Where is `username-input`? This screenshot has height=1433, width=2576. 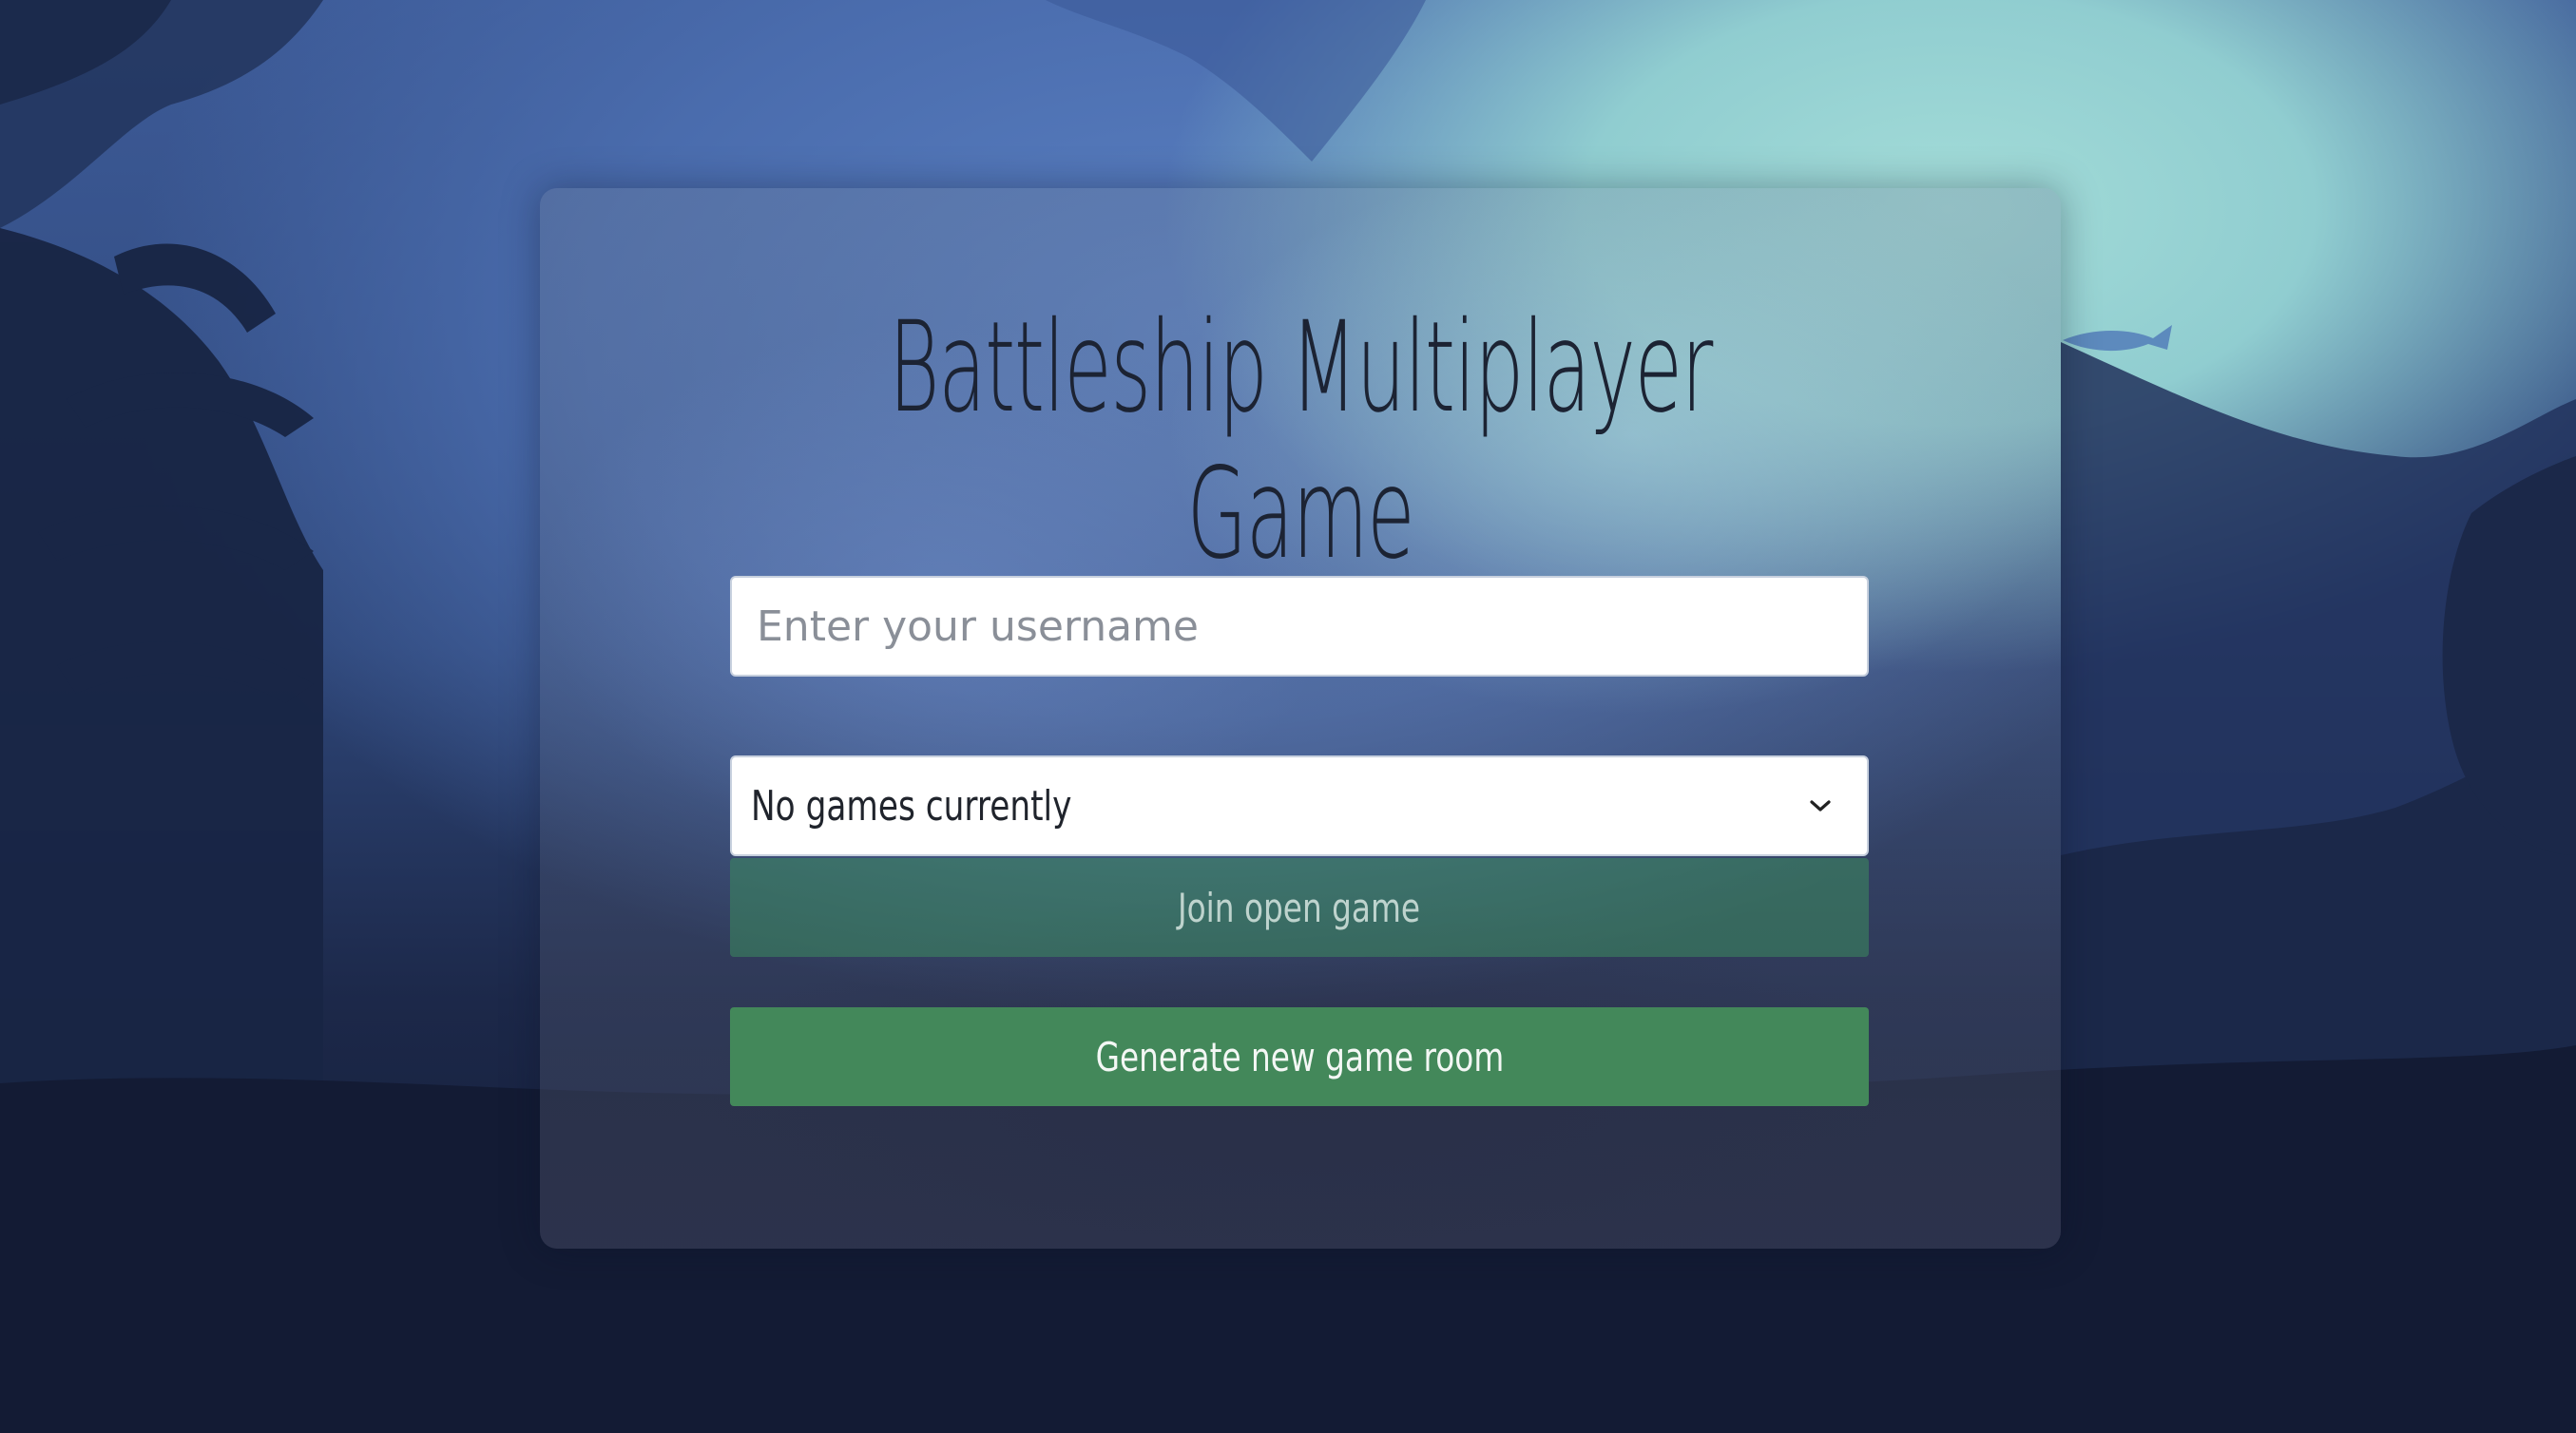
username-input is located at coordinates (1300, 627).